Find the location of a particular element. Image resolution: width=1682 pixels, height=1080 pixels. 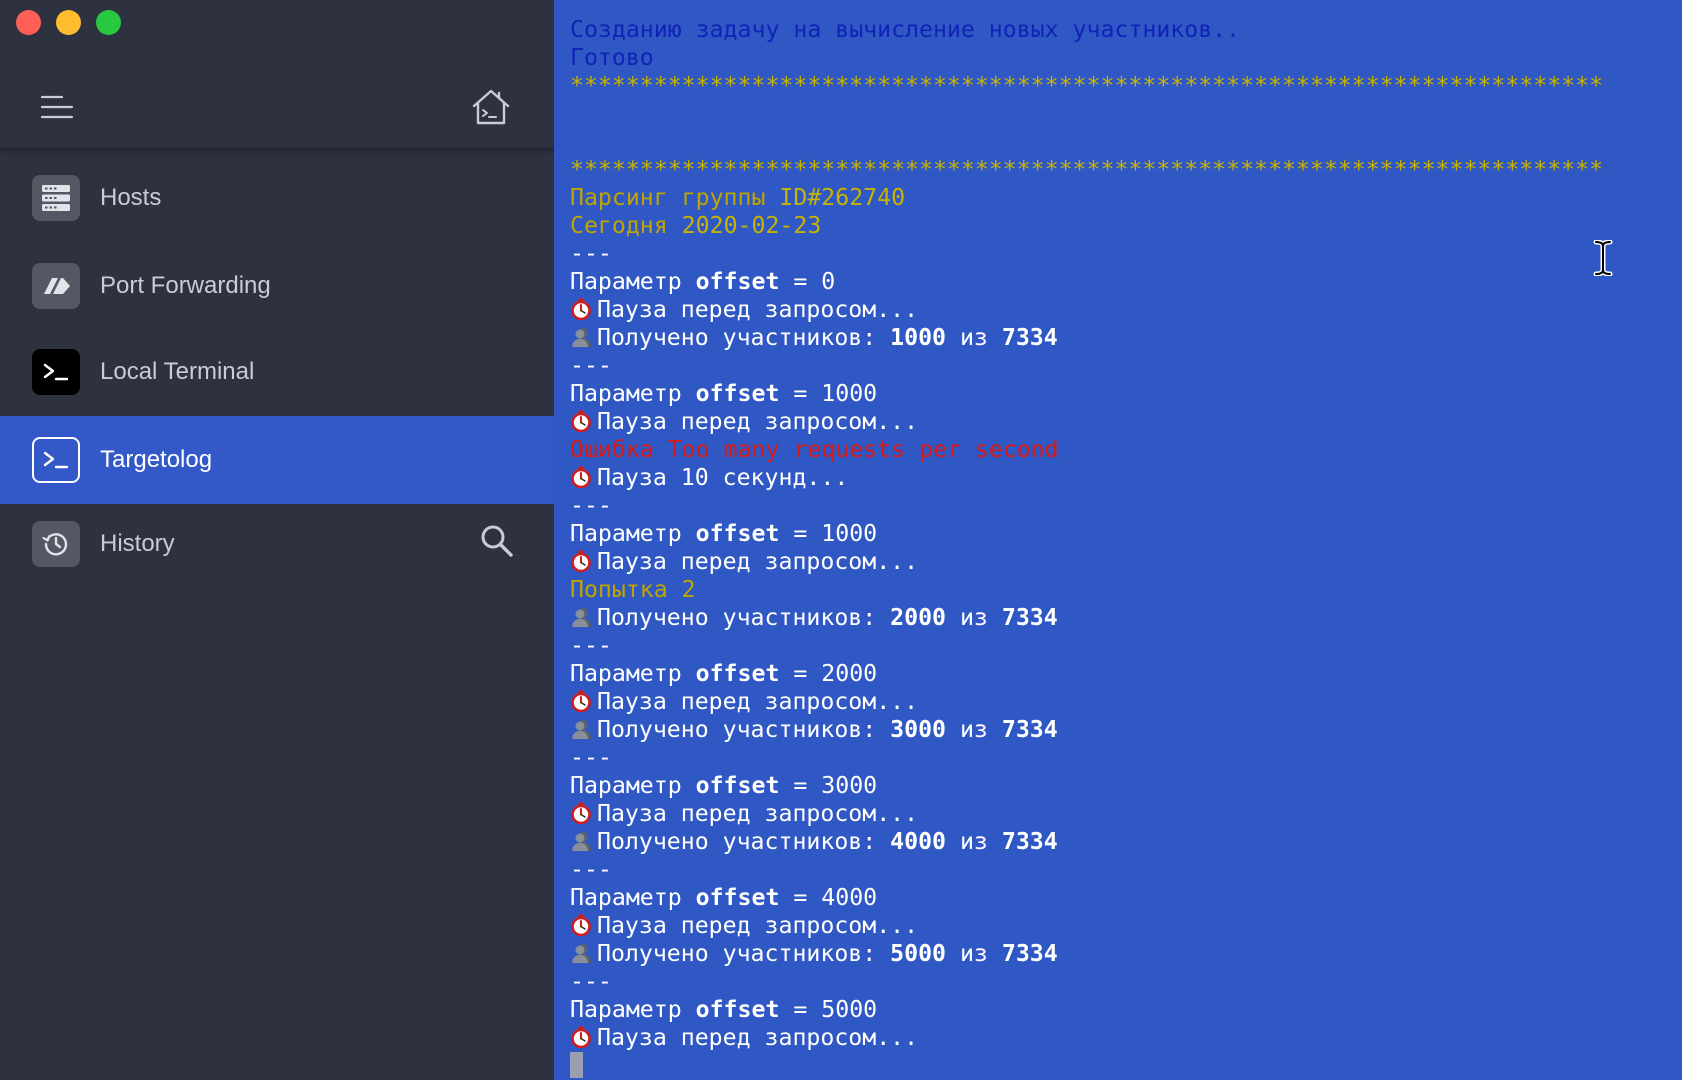

sidebar-item-targetolog: Targetolog is located at coordinates (277, 460).